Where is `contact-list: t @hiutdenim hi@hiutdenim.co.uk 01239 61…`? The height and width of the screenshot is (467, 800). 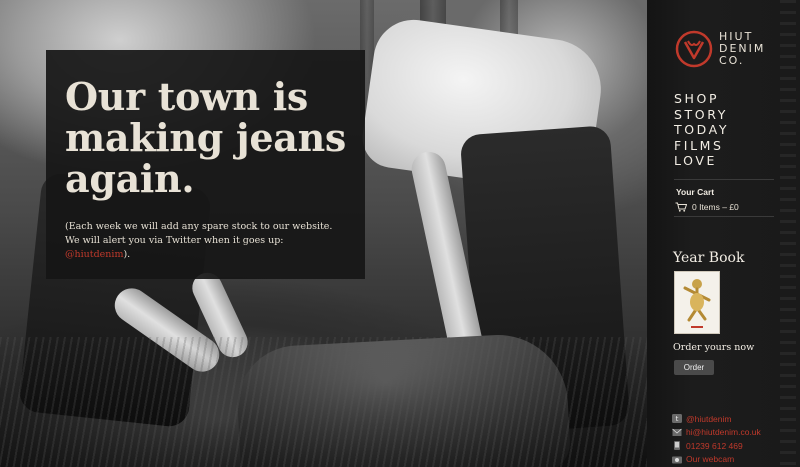 contact-list: t @hiutdenim hi@hiutdenim.co.uk 01239 61… is located at coordinates (716, 439).